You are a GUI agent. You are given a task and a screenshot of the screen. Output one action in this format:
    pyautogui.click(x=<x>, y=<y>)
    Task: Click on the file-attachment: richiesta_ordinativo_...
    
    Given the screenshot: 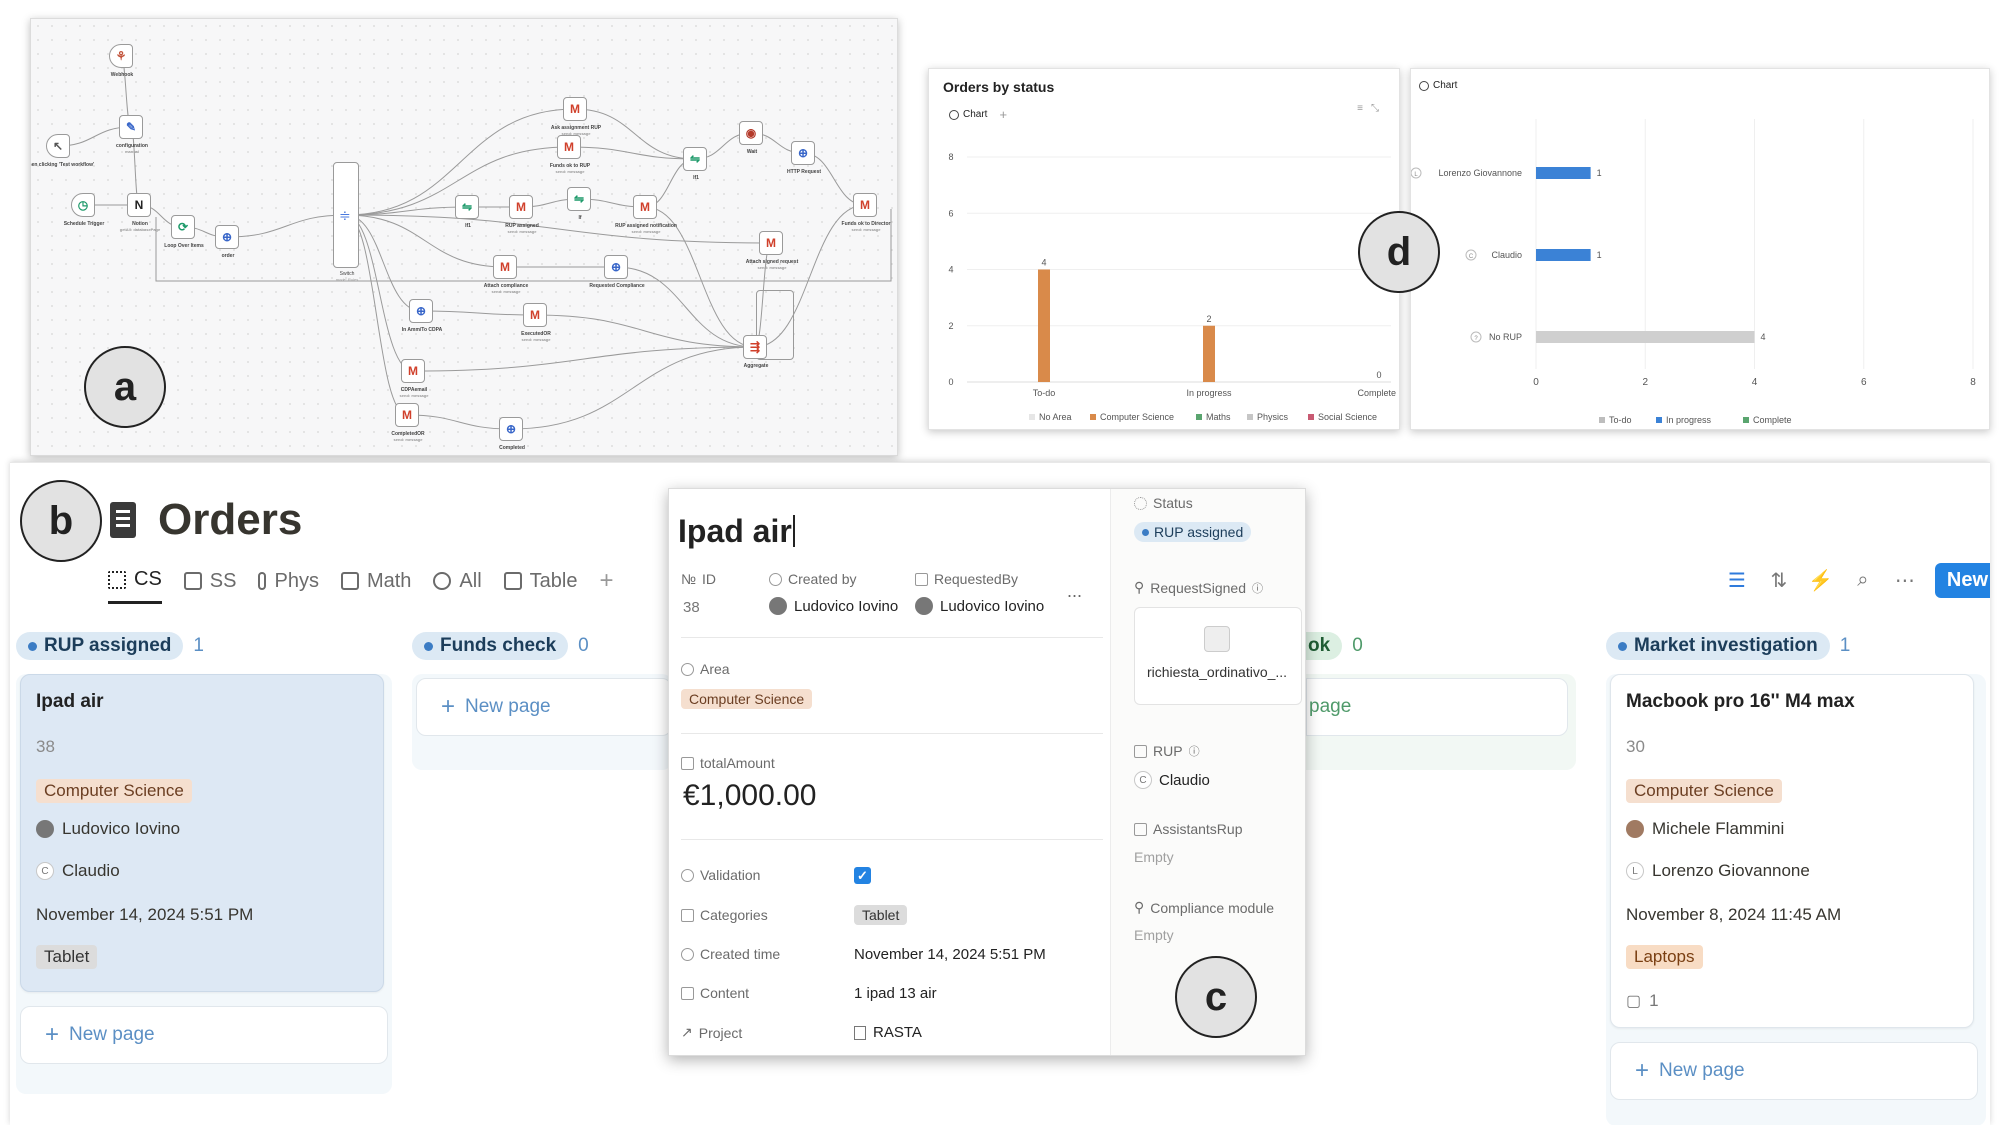 What is the action you would take?
    pyautogui.click(x=1218, y=656)
    